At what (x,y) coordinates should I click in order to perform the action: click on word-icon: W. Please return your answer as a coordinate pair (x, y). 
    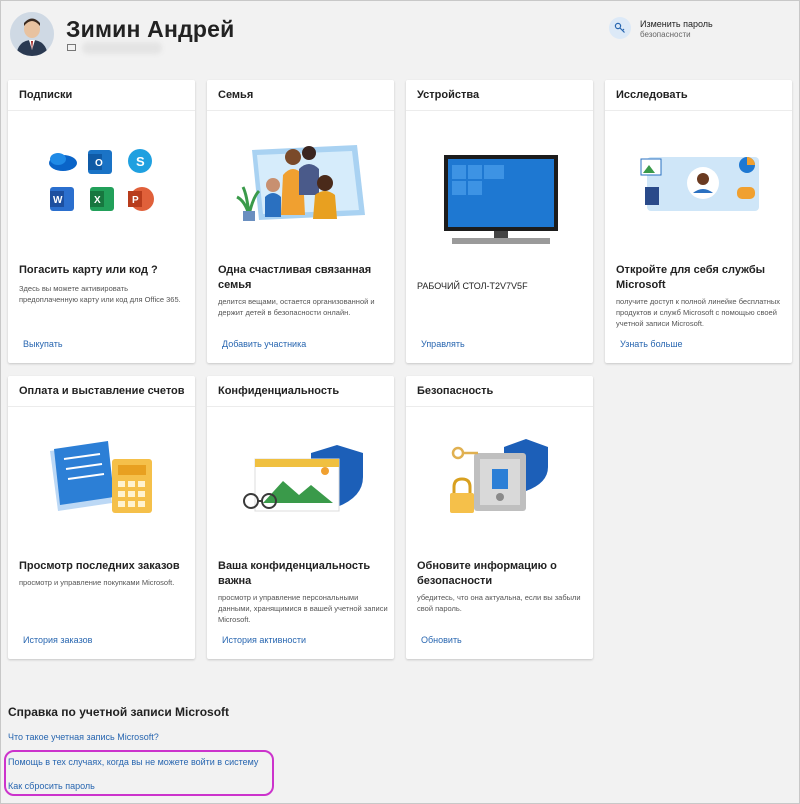
    Looking at the image, I should click on (62, 199).